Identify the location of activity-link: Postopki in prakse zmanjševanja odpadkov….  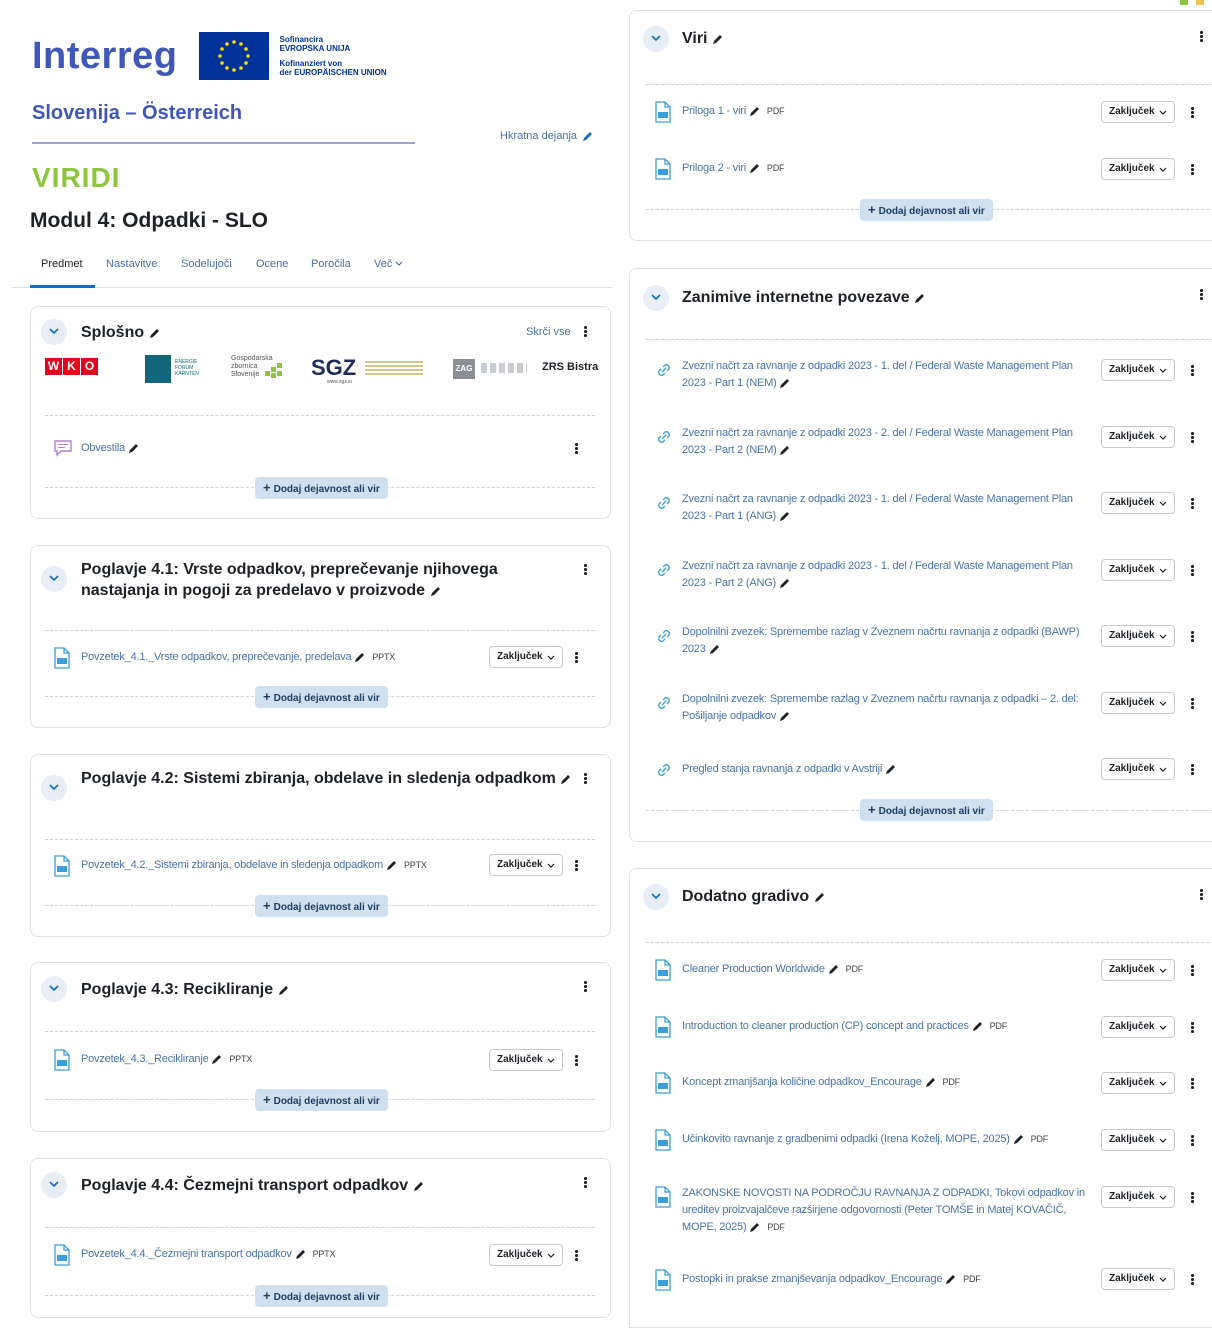
(831, 1279).